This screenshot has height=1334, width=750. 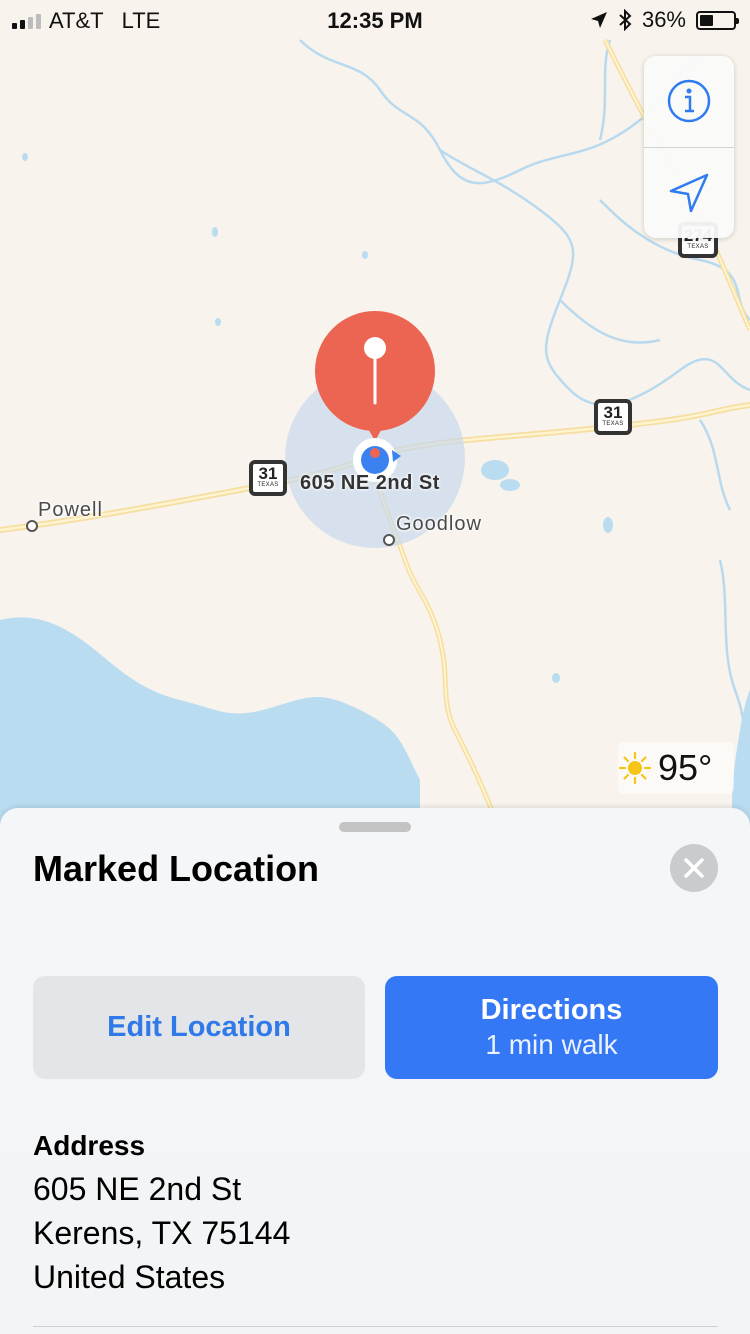 What do you see at coordinates (551, 1027) in the screenshot?
I see `directions-button: Directions 1 min walk` at bounding box center [551, 1027].